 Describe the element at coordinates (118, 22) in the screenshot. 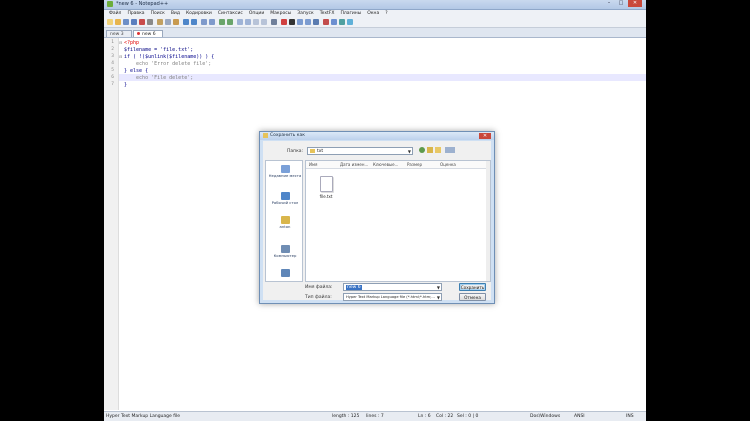

I see `open-file-icon` at that location.